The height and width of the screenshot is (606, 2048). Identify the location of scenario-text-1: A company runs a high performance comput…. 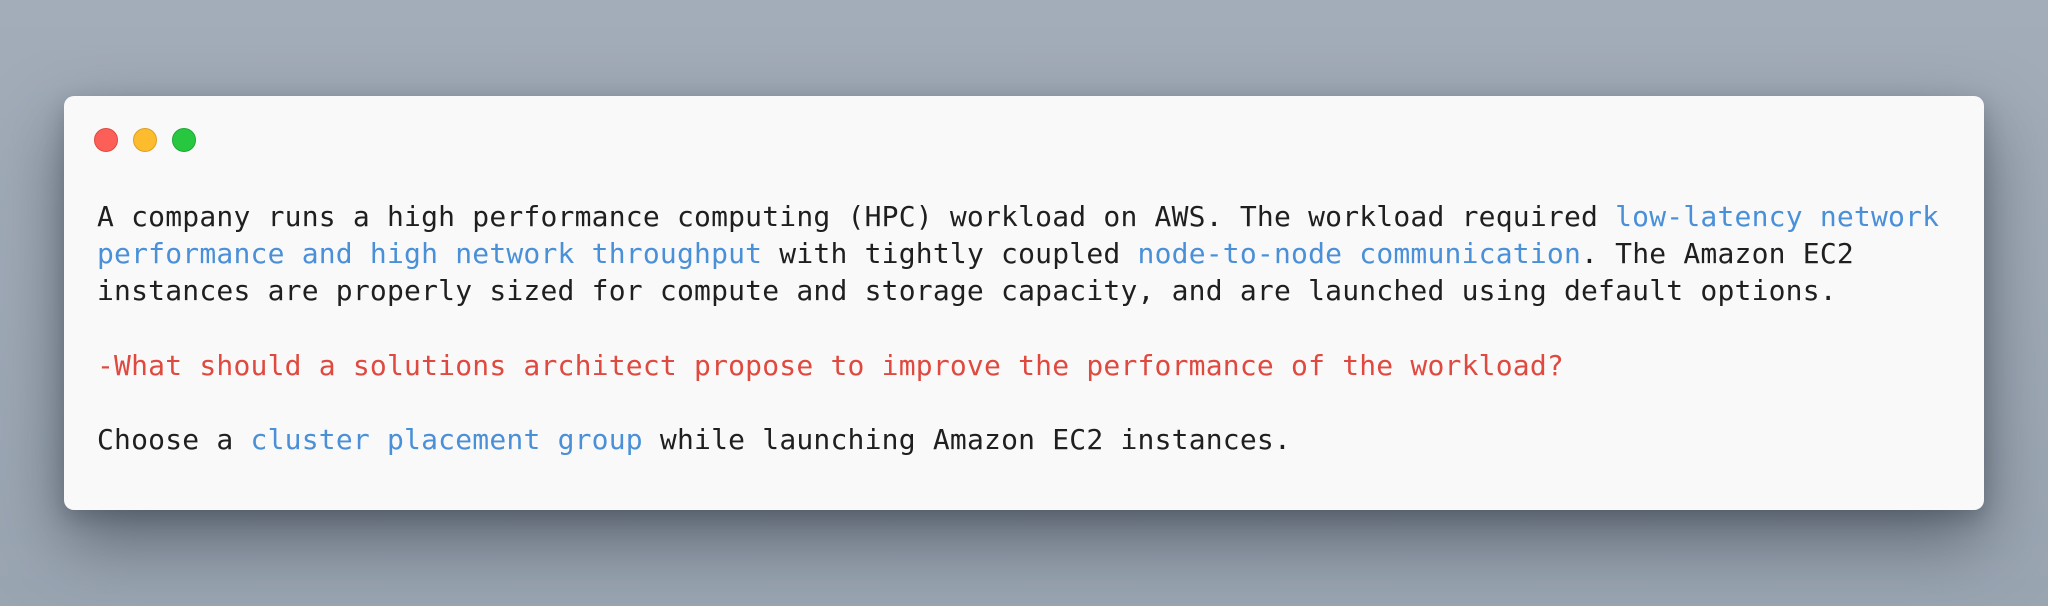
(856, 216).